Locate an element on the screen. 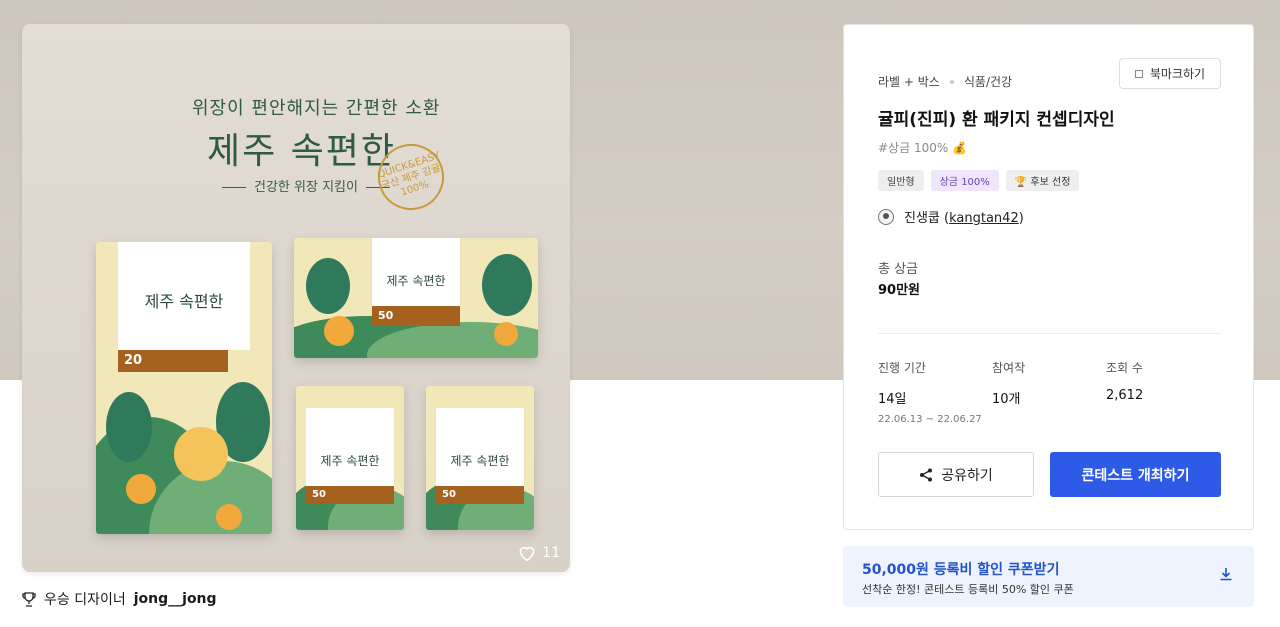 Image resolution: width=1280 pixels, height=627 pixels. bookmark-button: 북마크하기 is located at coordinates (1170, 73).